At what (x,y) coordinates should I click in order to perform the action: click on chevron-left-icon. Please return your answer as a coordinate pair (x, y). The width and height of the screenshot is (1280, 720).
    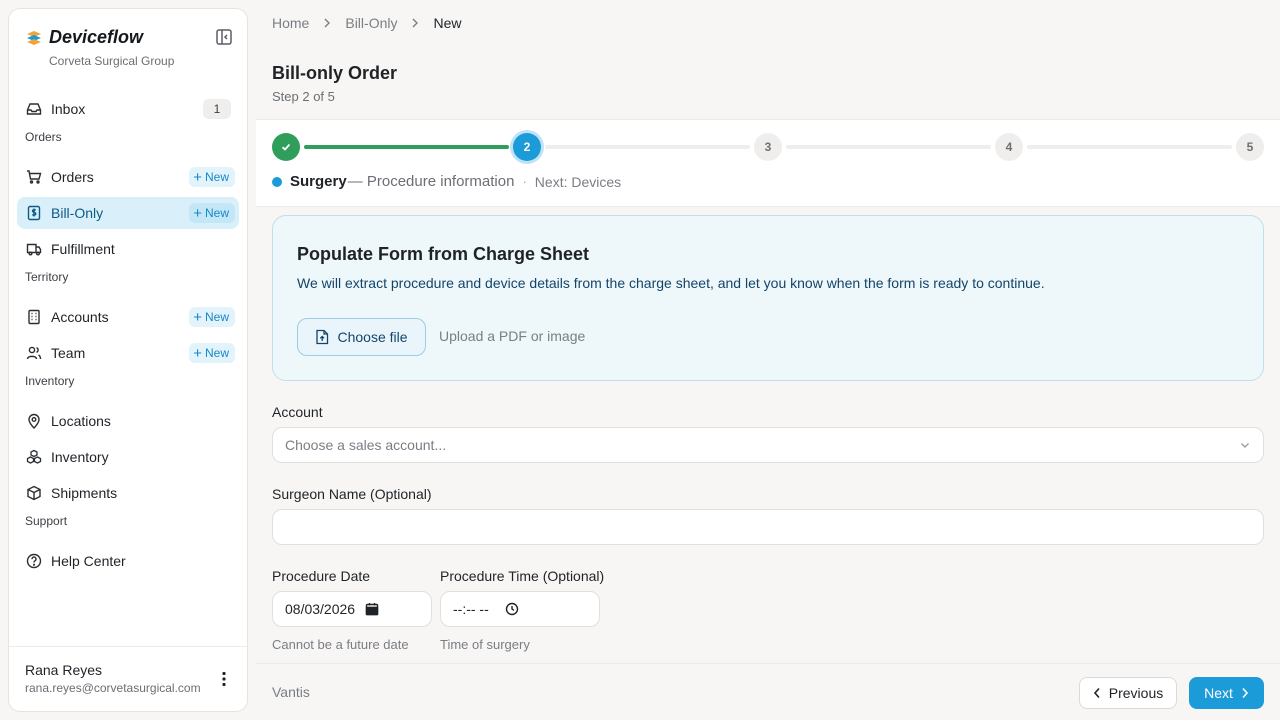
    Looking at the image, I should click on (1096, 693).